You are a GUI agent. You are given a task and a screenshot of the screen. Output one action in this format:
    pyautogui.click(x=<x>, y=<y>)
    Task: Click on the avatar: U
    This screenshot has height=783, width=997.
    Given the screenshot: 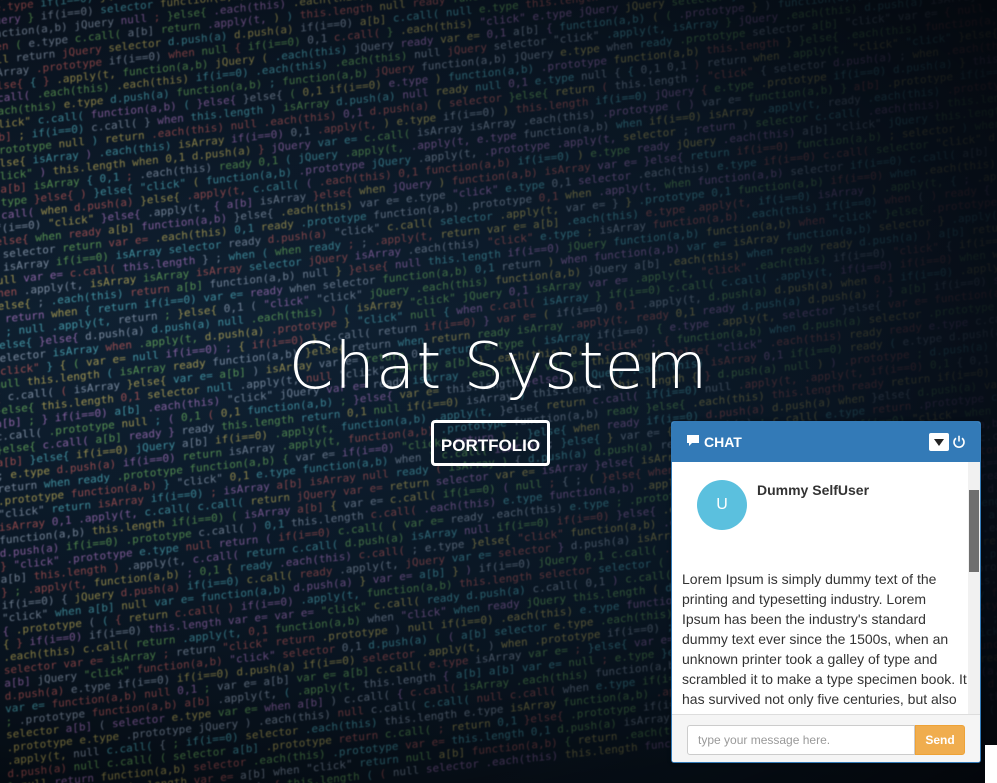 What is the action you would take?
    pyautogui.click(x=722, y=505)
    